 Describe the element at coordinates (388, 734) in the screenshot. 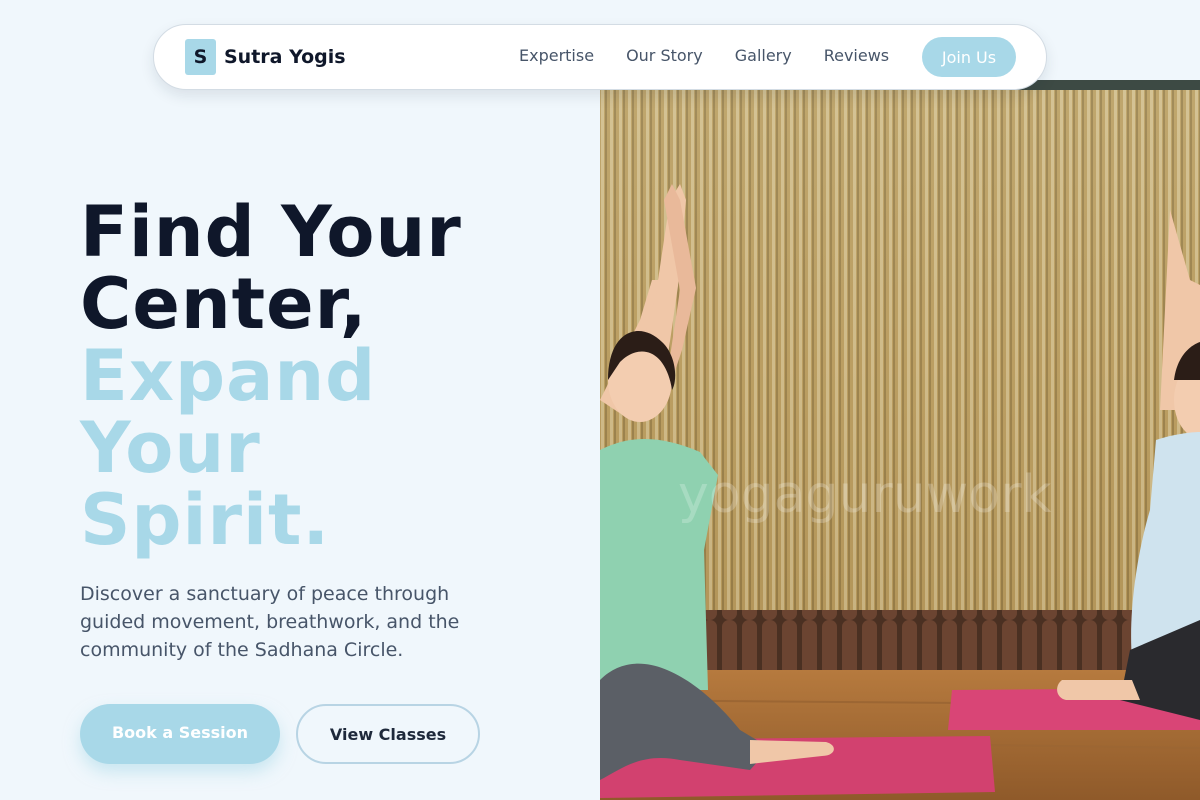

I see `view-classes-button: View Classes` at that location.